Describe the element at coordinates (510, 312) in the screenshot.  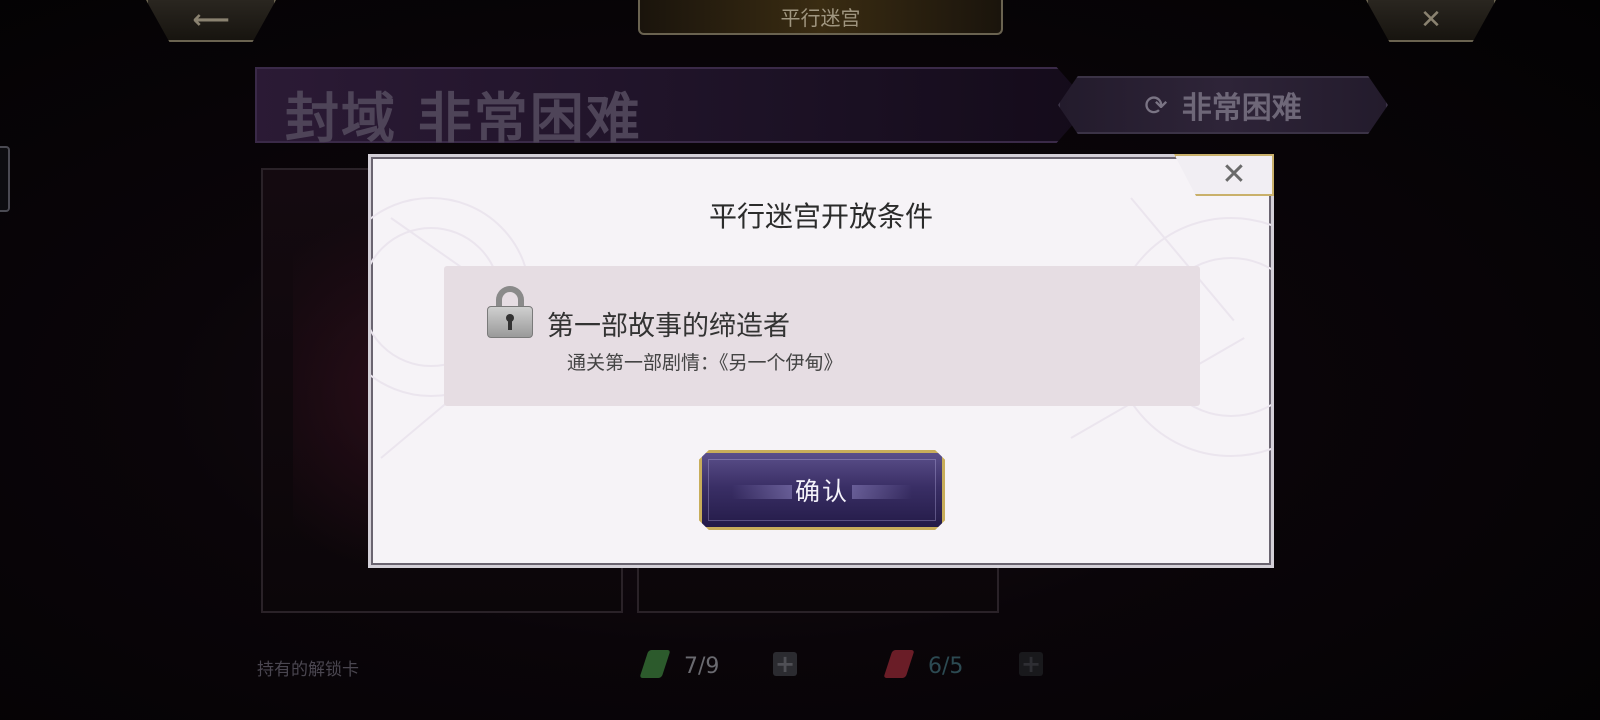
I see `lock-icon` at that location.